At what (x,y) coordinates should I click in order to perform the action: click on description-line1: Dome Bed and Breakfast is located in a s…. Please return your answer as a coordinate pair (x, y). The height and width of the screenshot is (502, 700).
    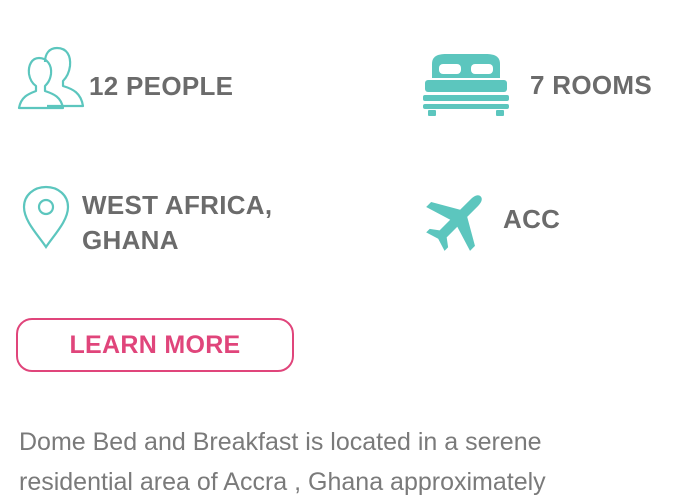
    Looking at the image, I should click on (280, 442).